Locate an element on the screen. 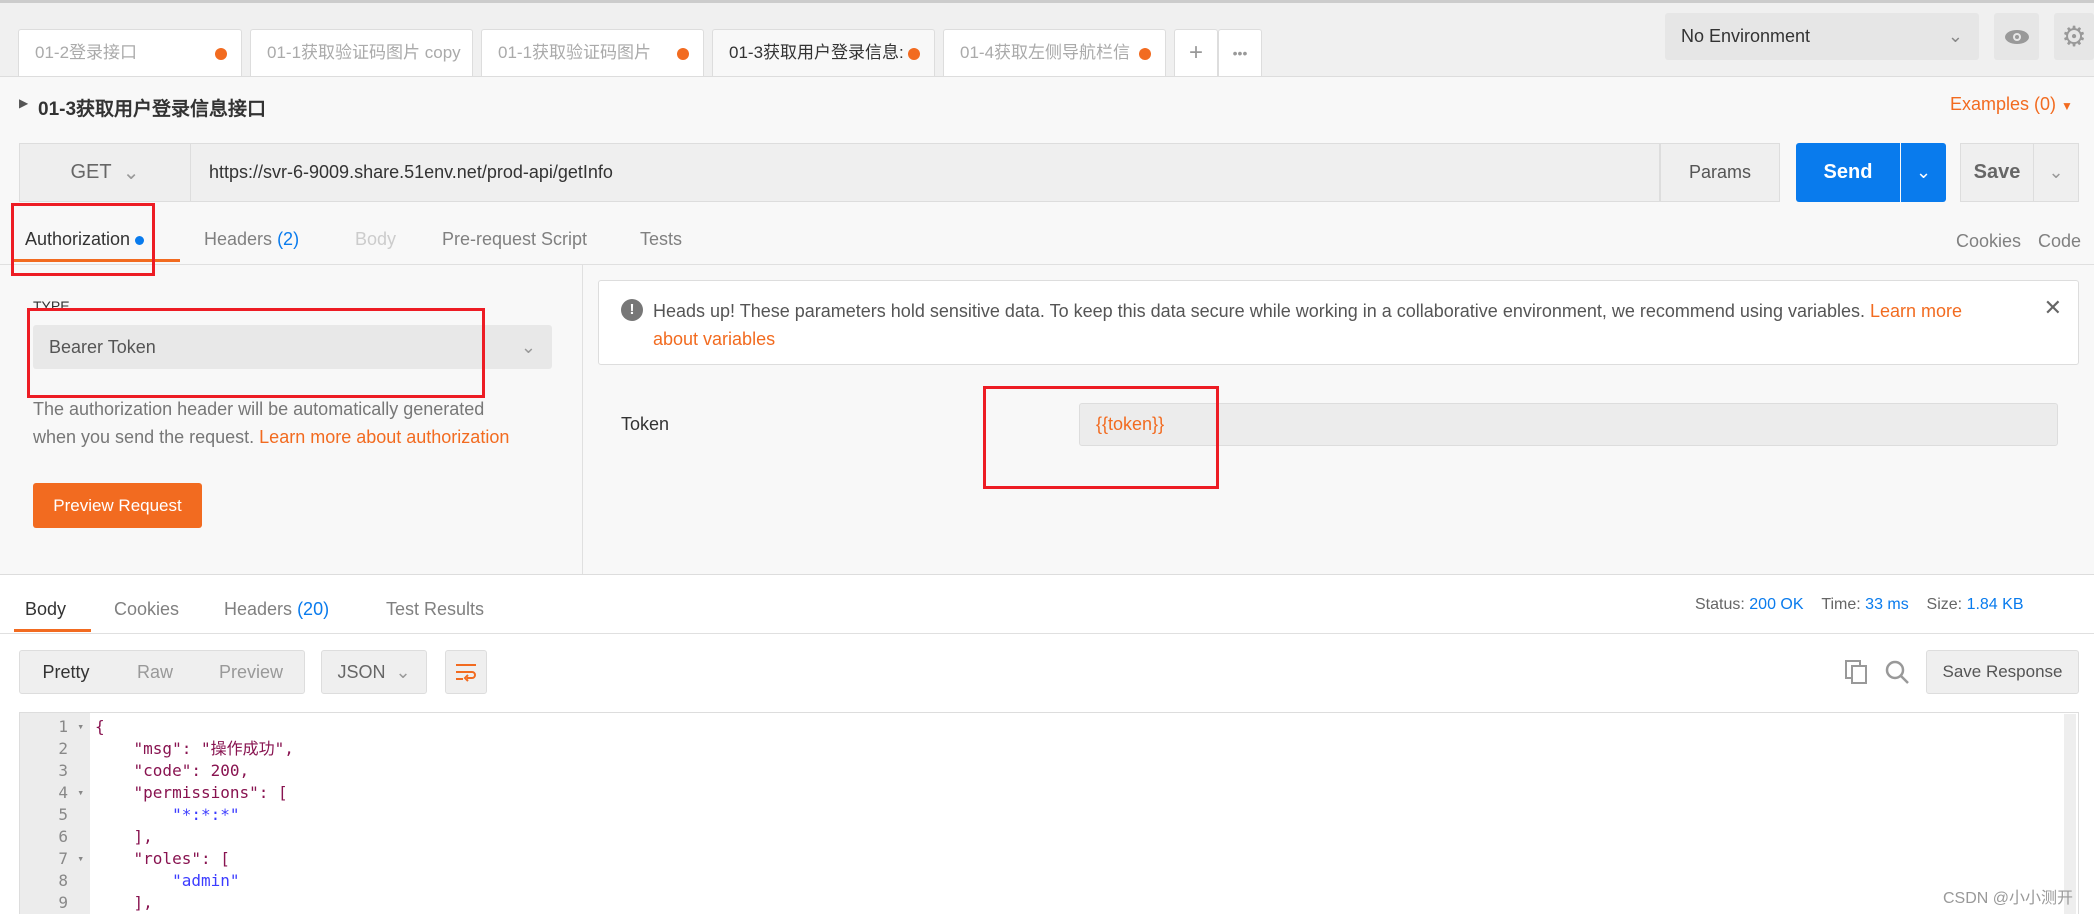 This screenshot has width=2094, height=914. caret-down-icon: ▼ is located at coordinates (2067, 106).